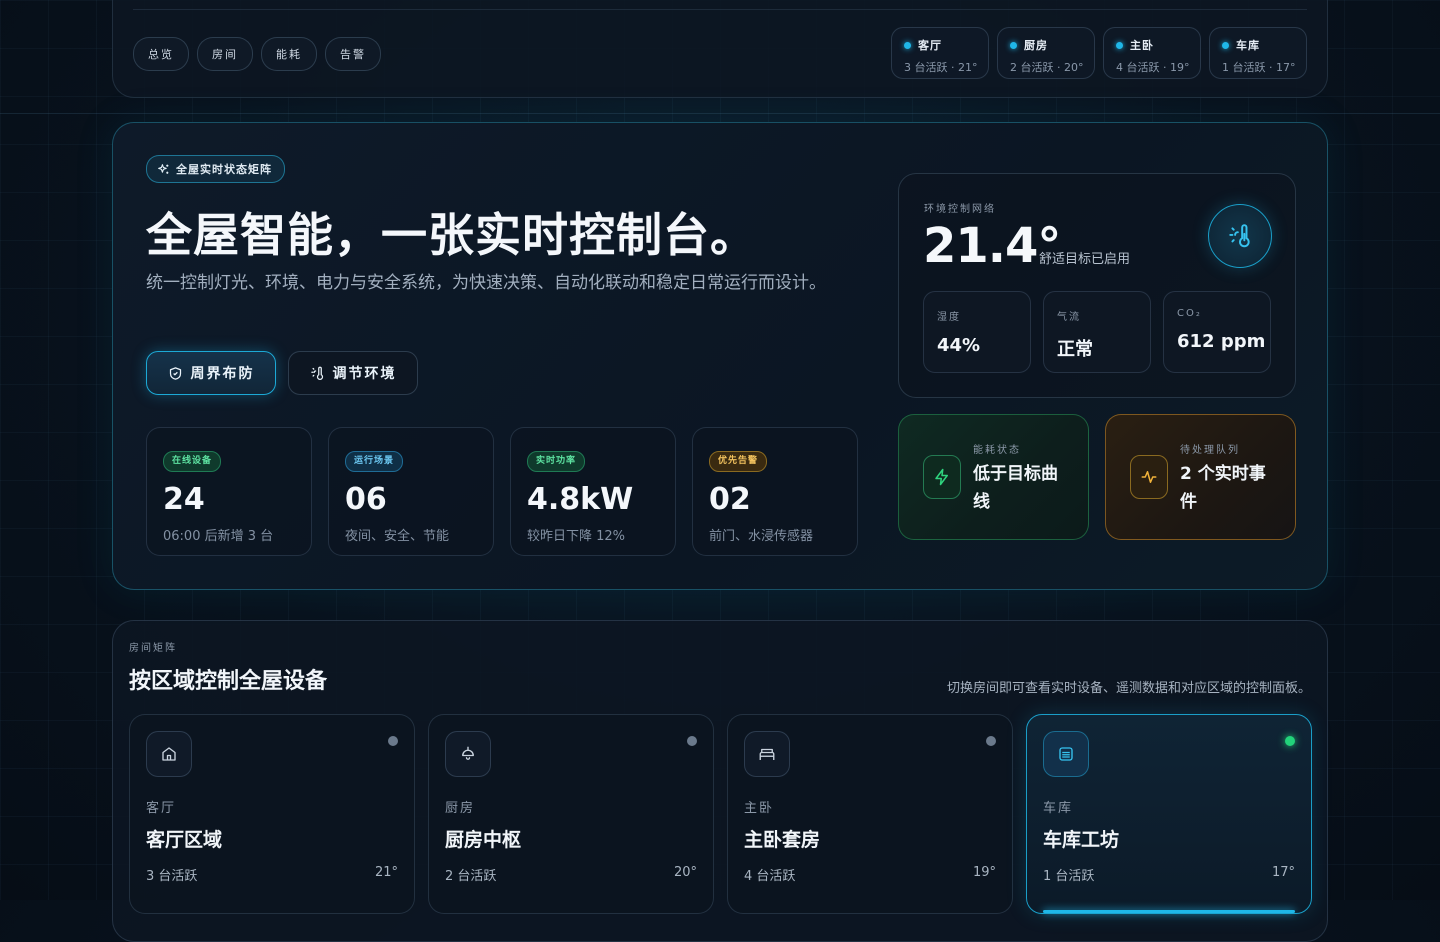 Image resolution: width=1440 pixels, height=942 pixels. I want to click on co2-metric: CO₂ 612 ppm, so click(1217, 332).